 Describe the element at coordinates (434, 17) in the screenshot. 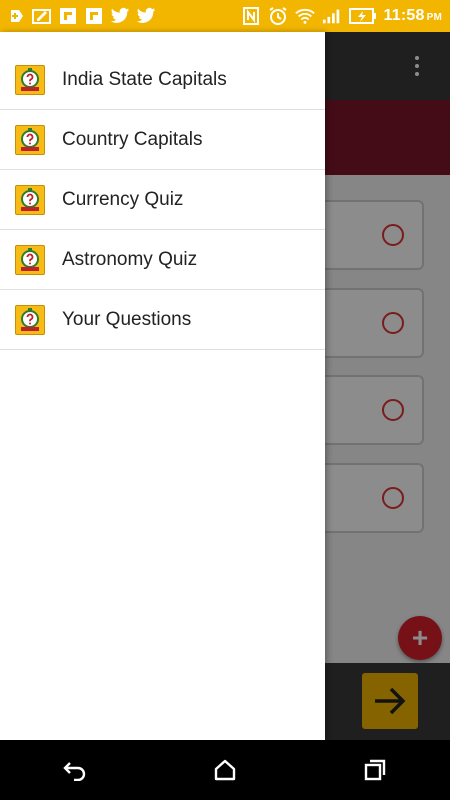

I see `clock-ampm: PM` at that location.